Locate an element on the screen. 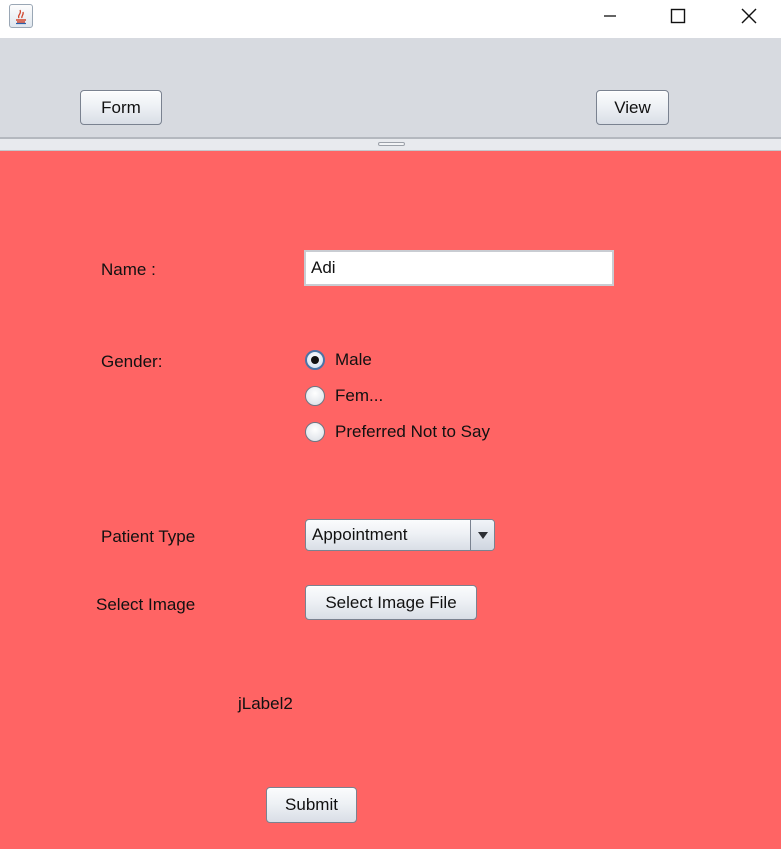 The height and width of the screenshot is (849, 781). name-input is located at coordinates (459, 268).